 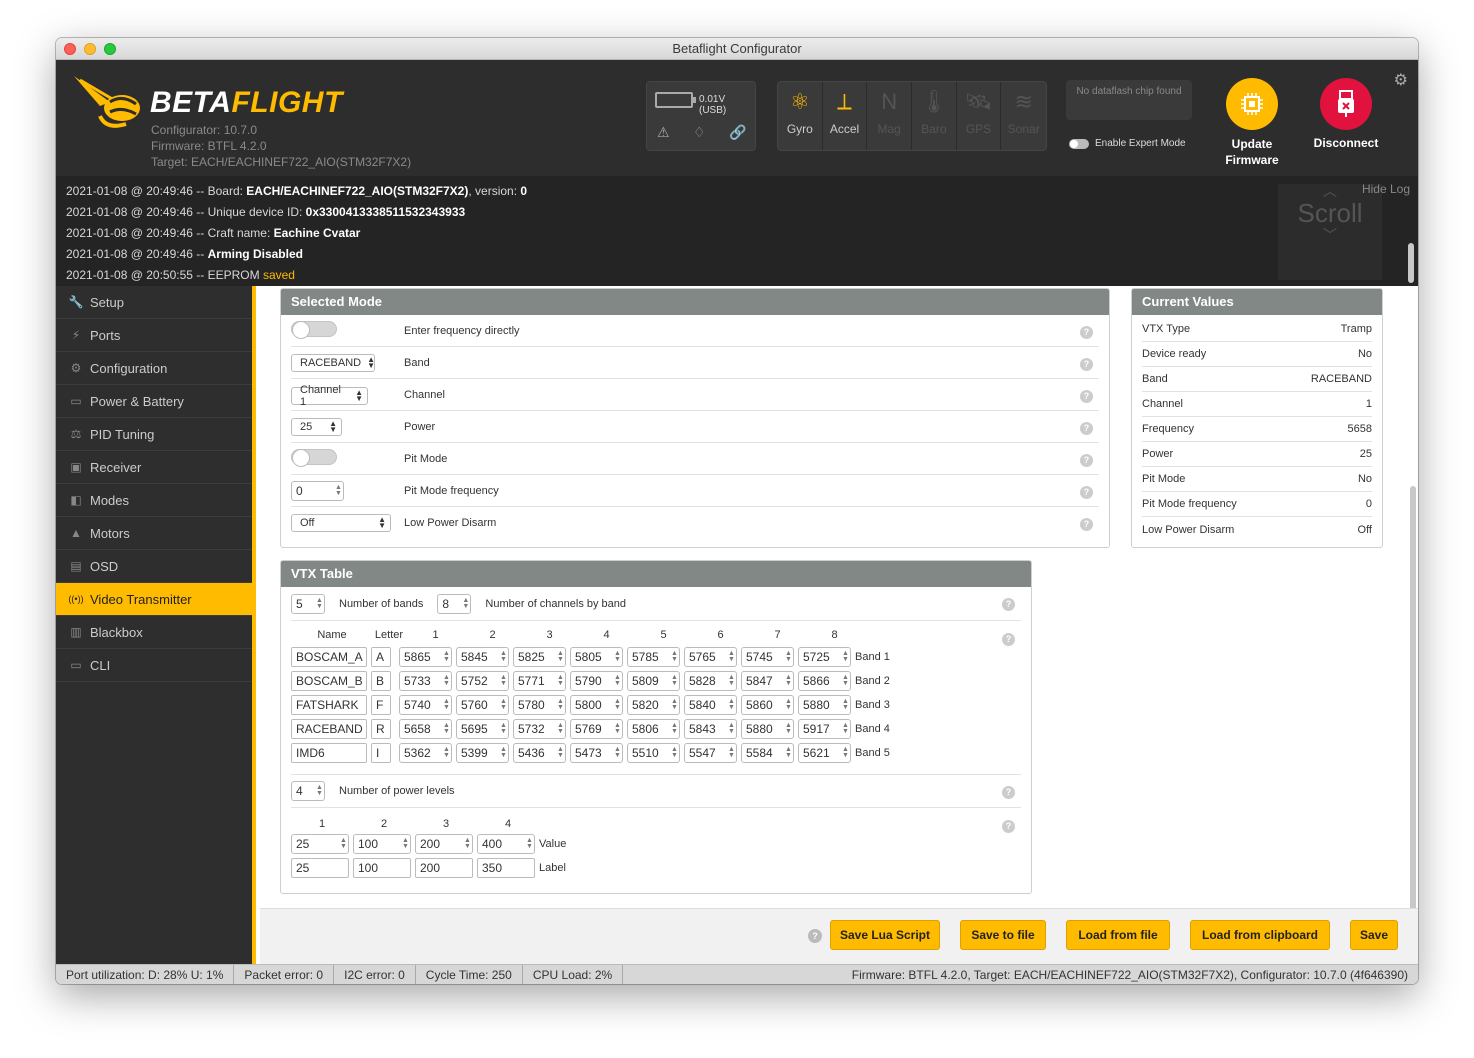 What do you see at coordinates (710, 729) in the screenshot?
I see `frequency-input: 5843 ▲ ▼` at bounding box center [710, 729].